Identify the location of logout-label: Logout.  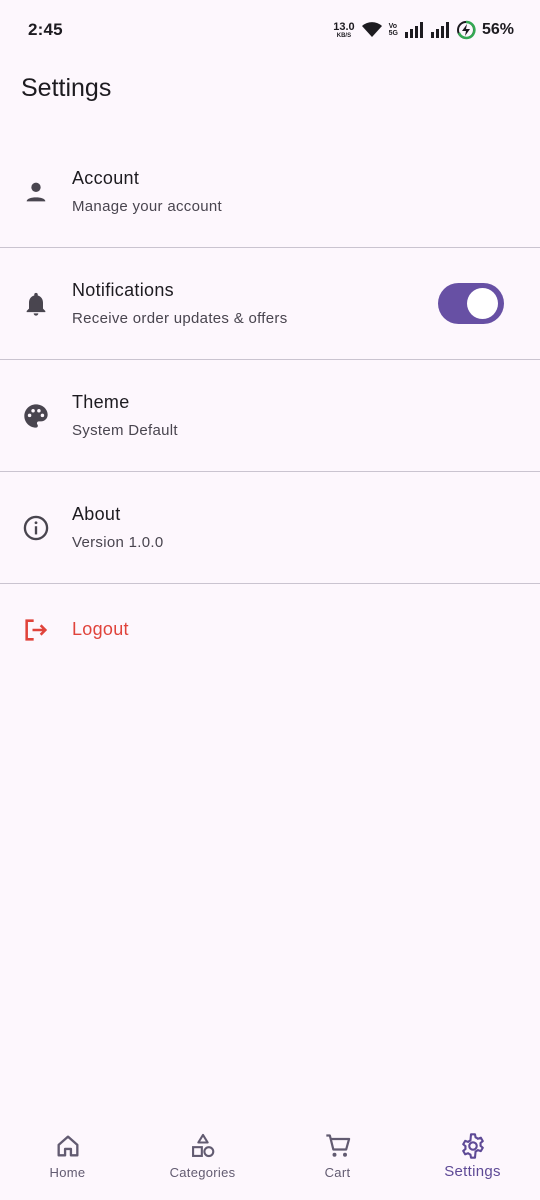
(100, 629).